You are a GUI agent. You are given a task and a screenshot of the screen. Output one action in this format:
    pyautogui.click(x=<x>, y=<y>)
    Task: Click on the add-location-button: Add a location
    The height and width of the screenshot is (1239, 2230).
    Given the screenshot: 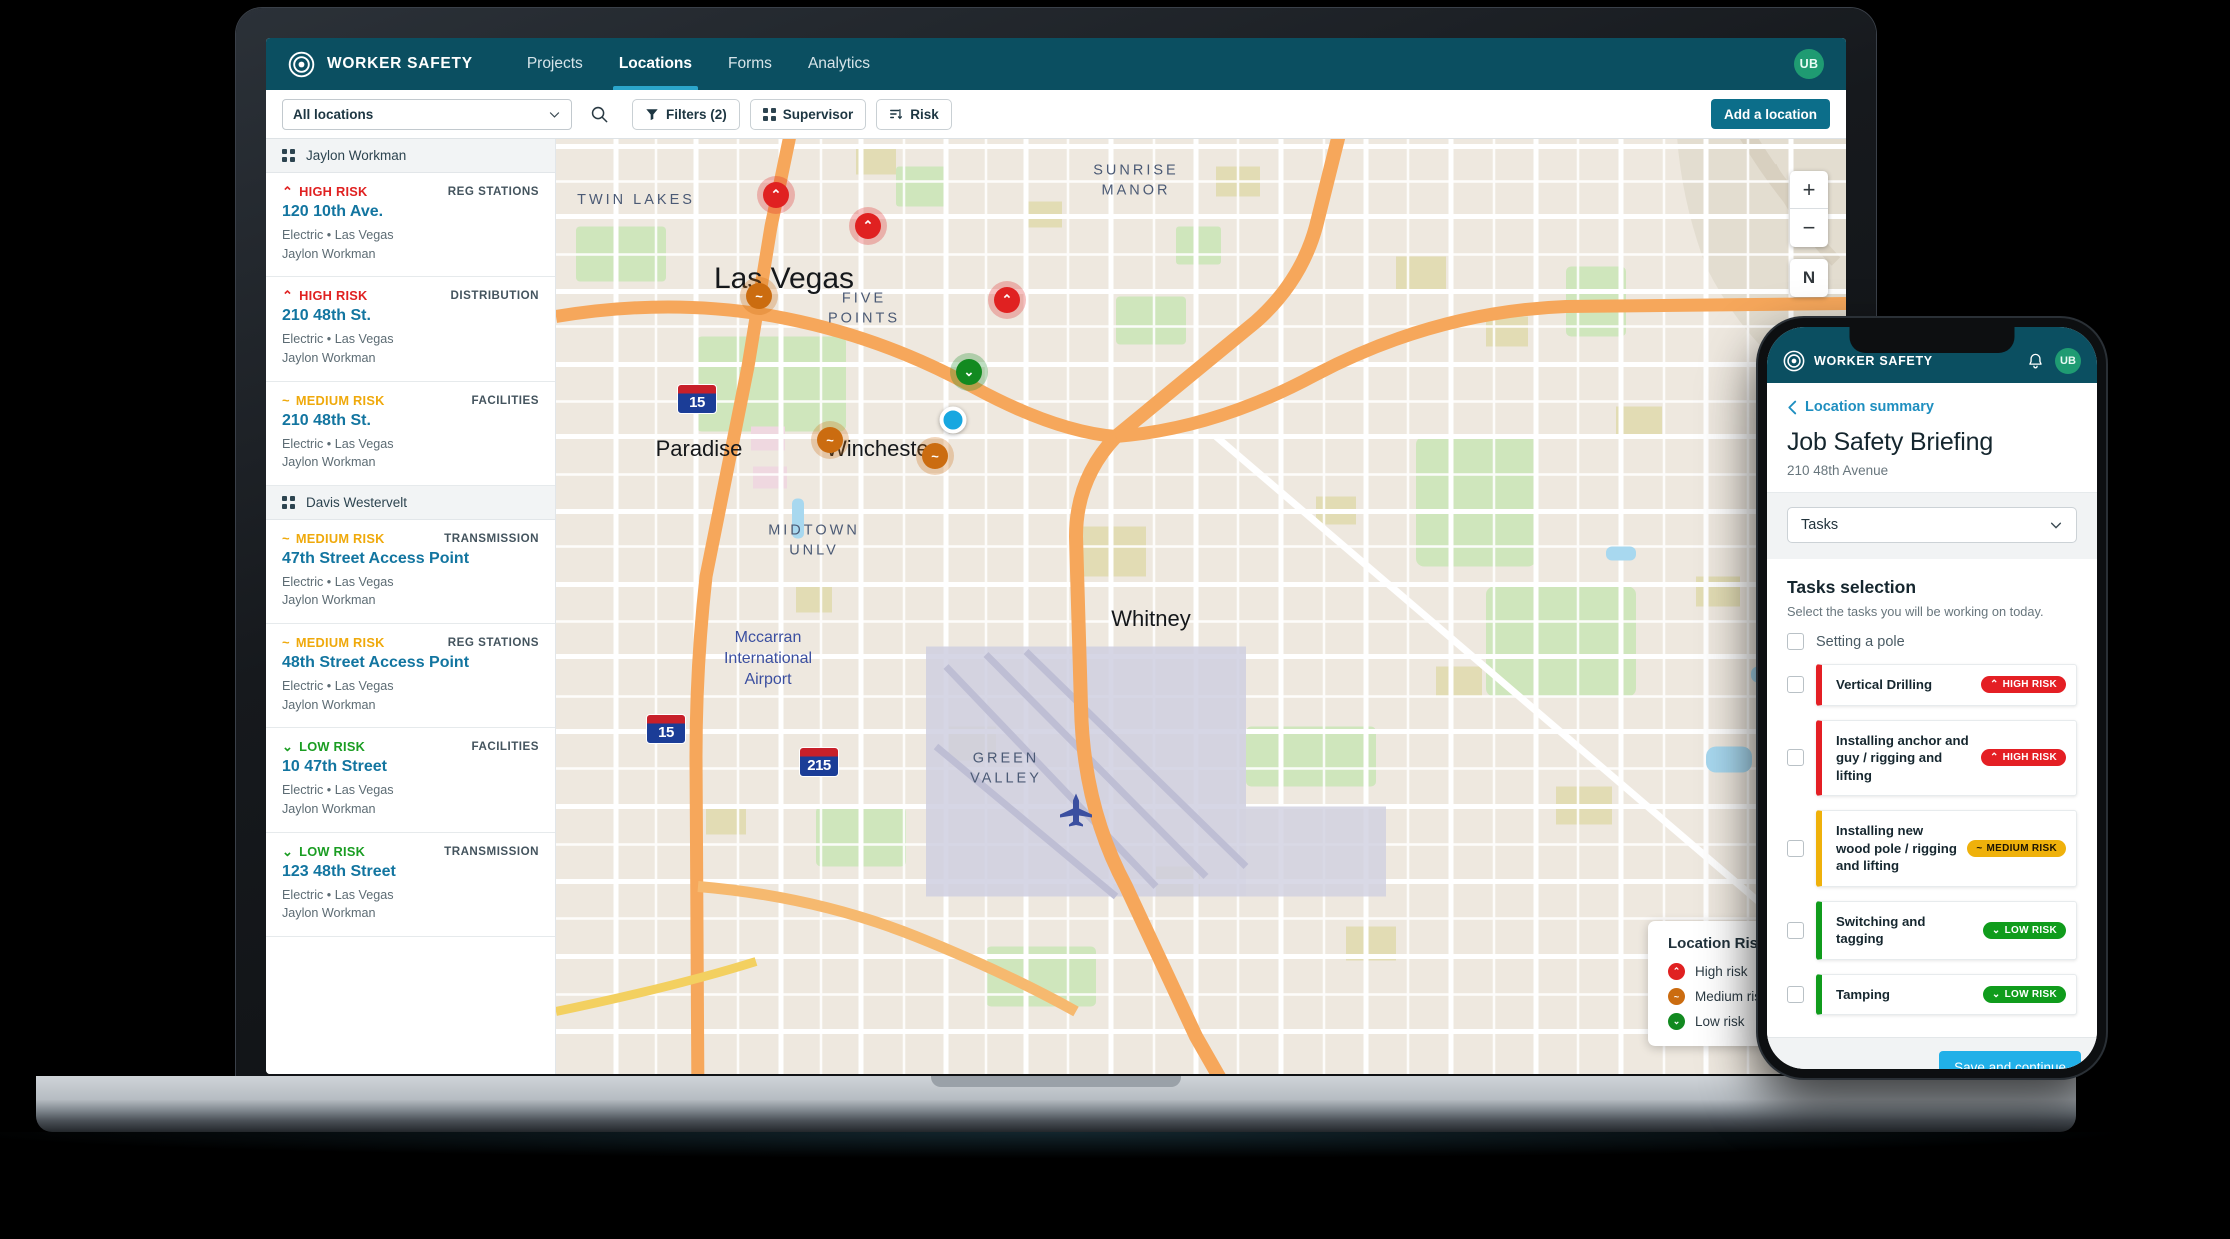 What is the action you would take?
    pyautogui.click(x=1770, y=114)
    